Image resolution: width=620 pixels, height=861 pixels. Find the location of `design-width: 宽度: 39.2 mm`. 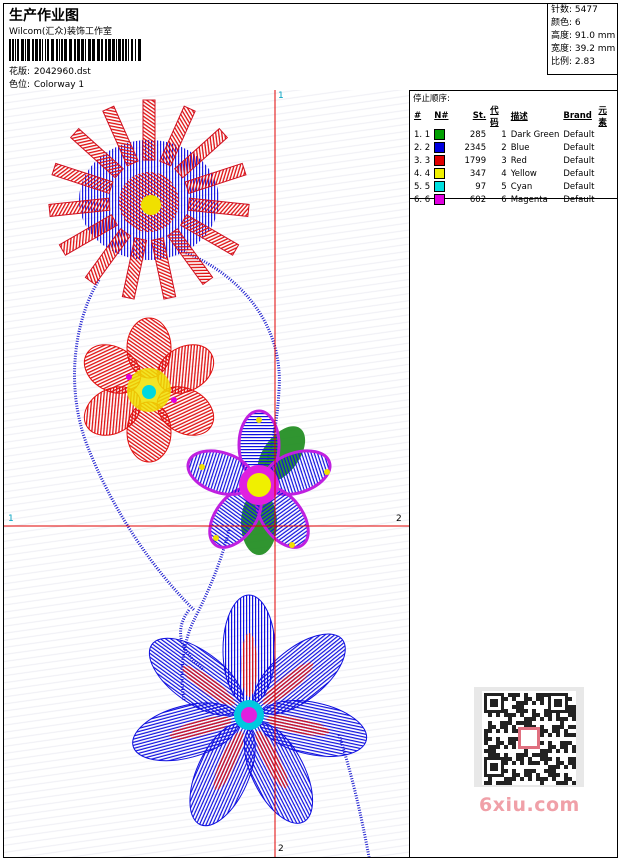

design-width: 宽度: 39.2 mm is located at coordinates (583, 49).